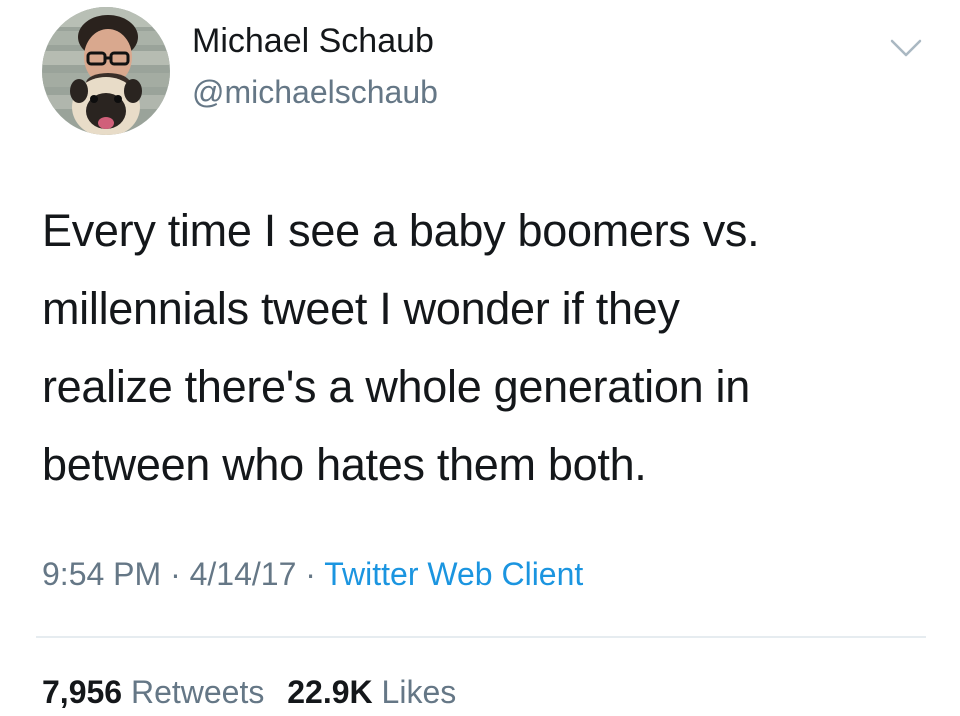 This screenshot has height=716, width=960. Describe the element at coordinates (197, 692) in the screenshot. I see `retweets-label: Retweets` at that location.